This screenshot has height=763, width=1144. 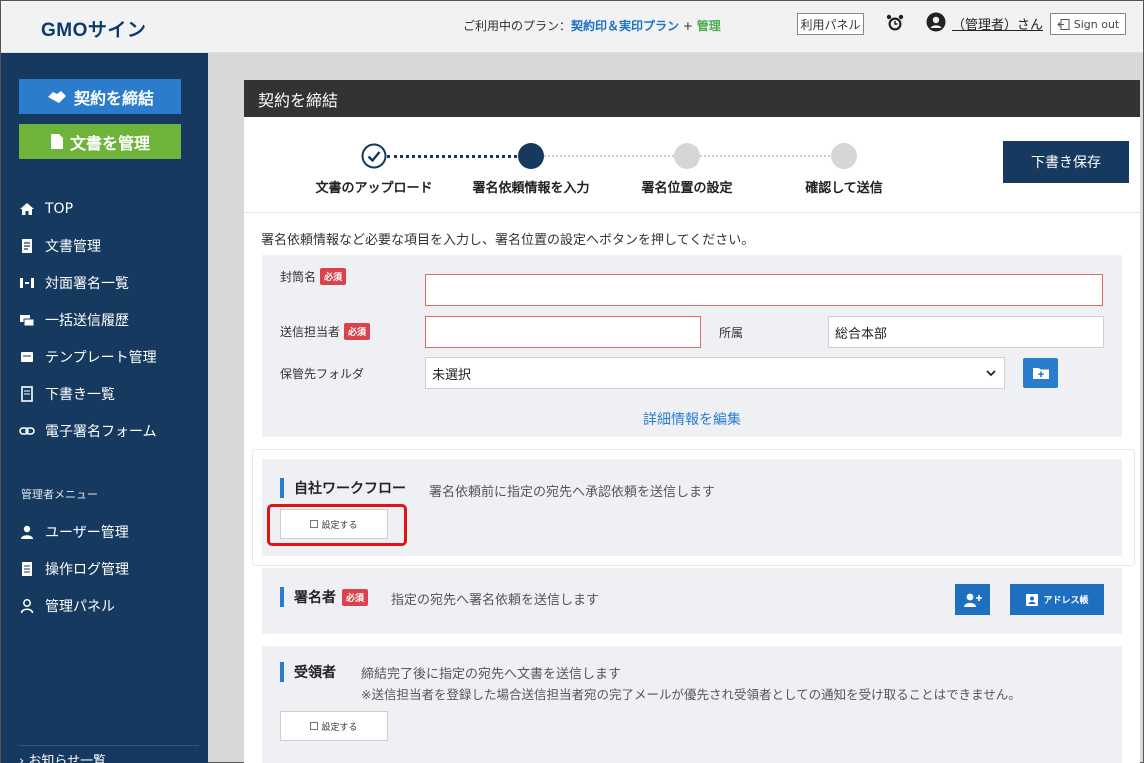 I want to click on sign-out-button: Sign out, so click(x=1088, y=24).